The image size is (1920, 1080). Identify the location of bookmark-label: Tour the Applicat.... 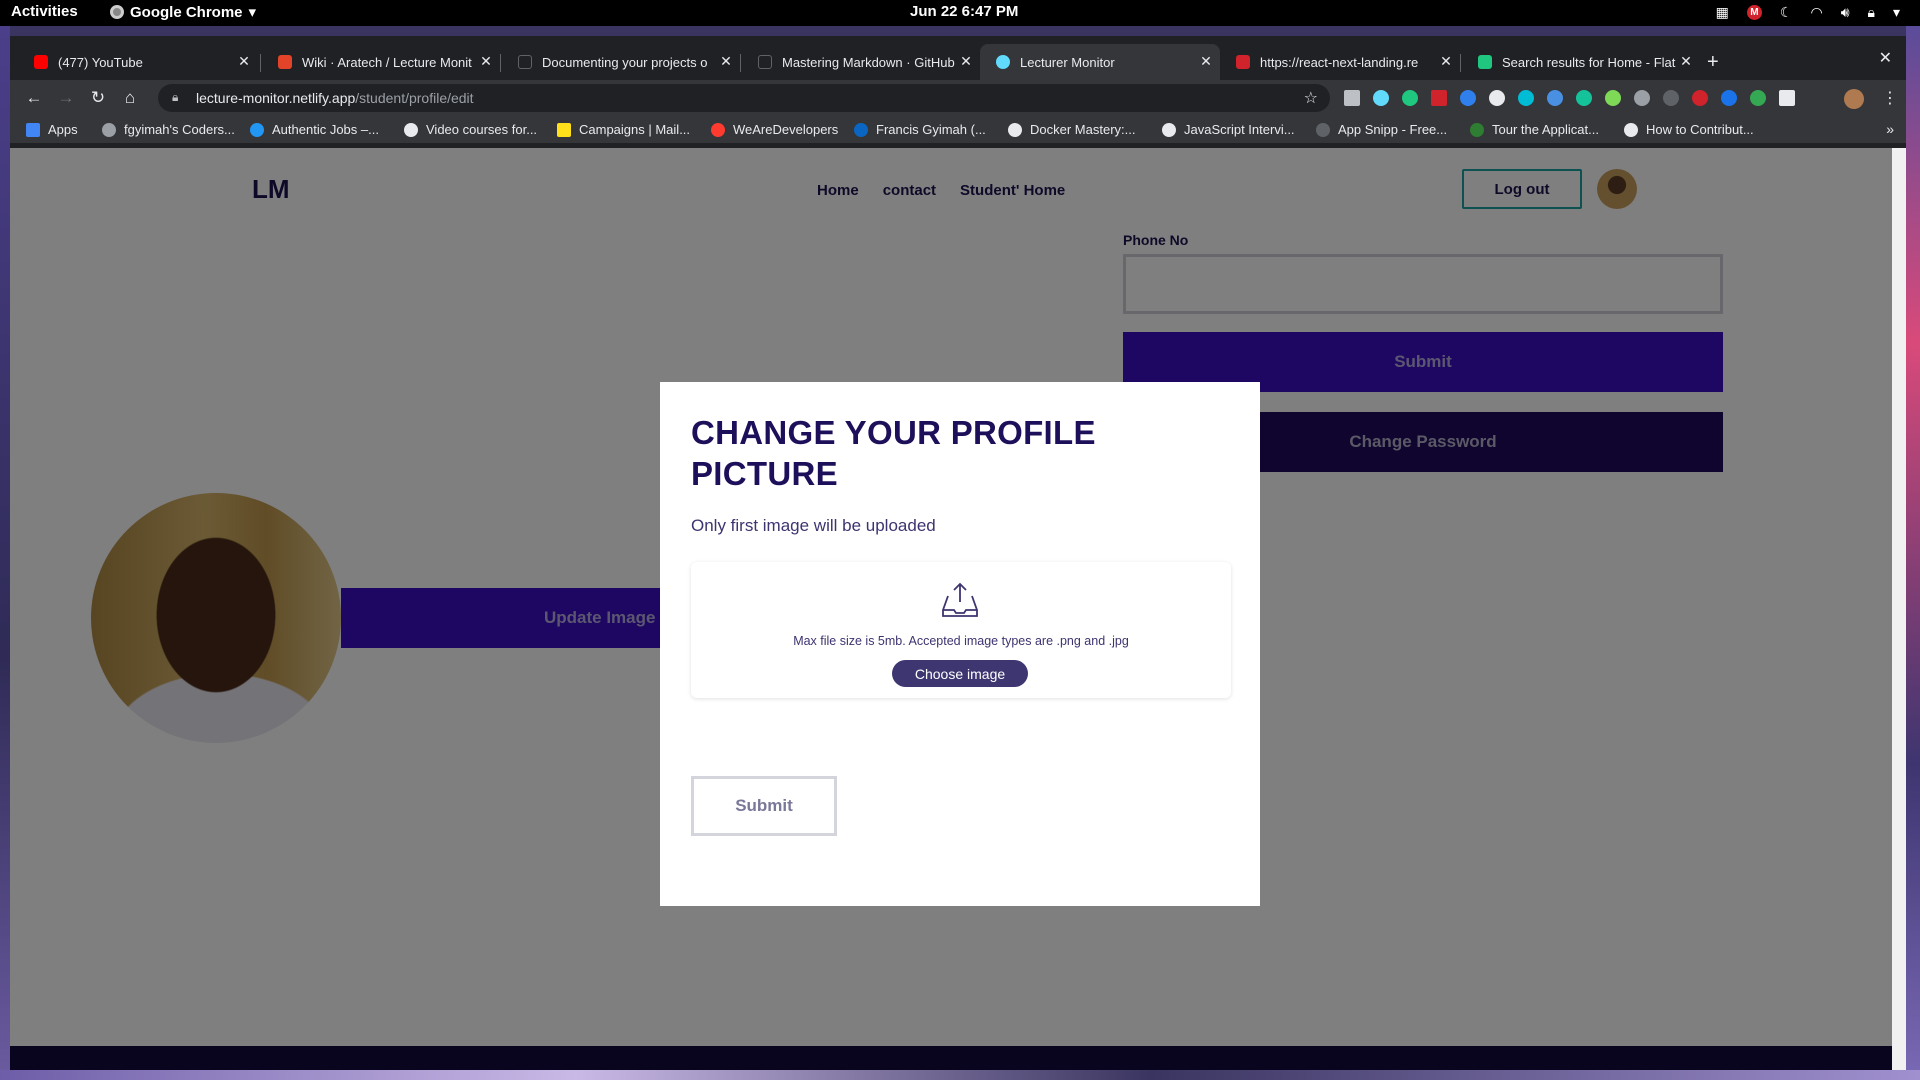
(1545, 129).